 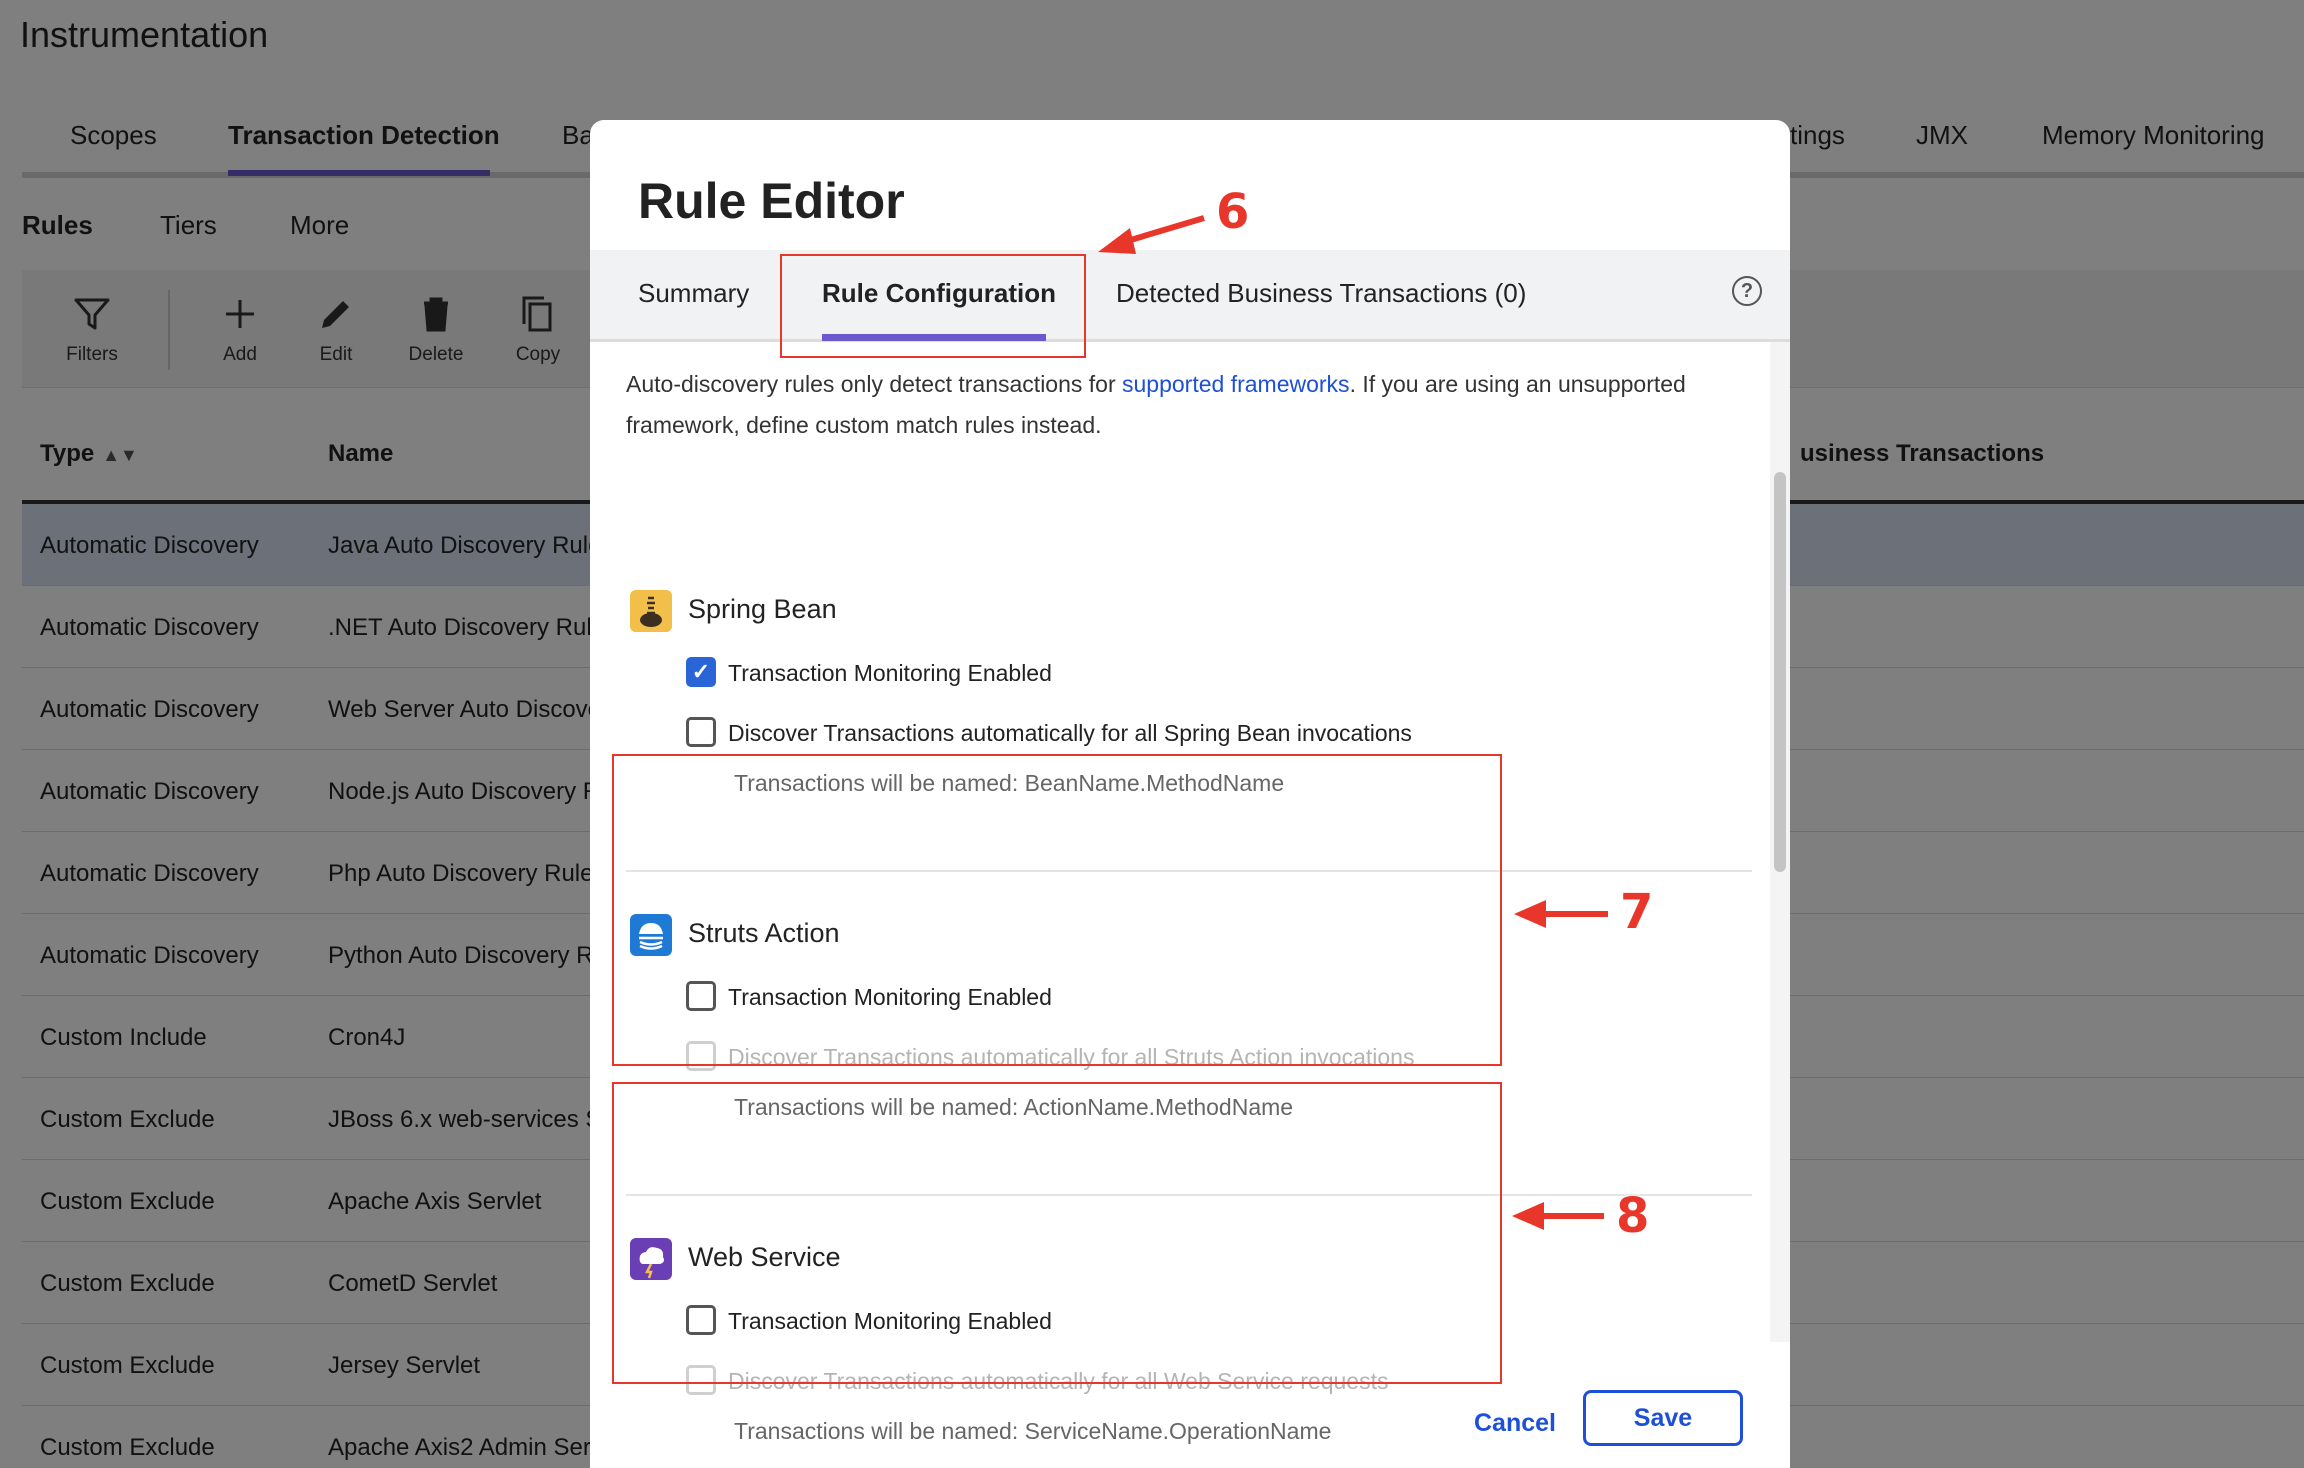 What do you see at coordinates (701, 672) in the screenshot?
I see `spring-bean-monitoring-checkbox: ✓` at bounding box center [701, 672].